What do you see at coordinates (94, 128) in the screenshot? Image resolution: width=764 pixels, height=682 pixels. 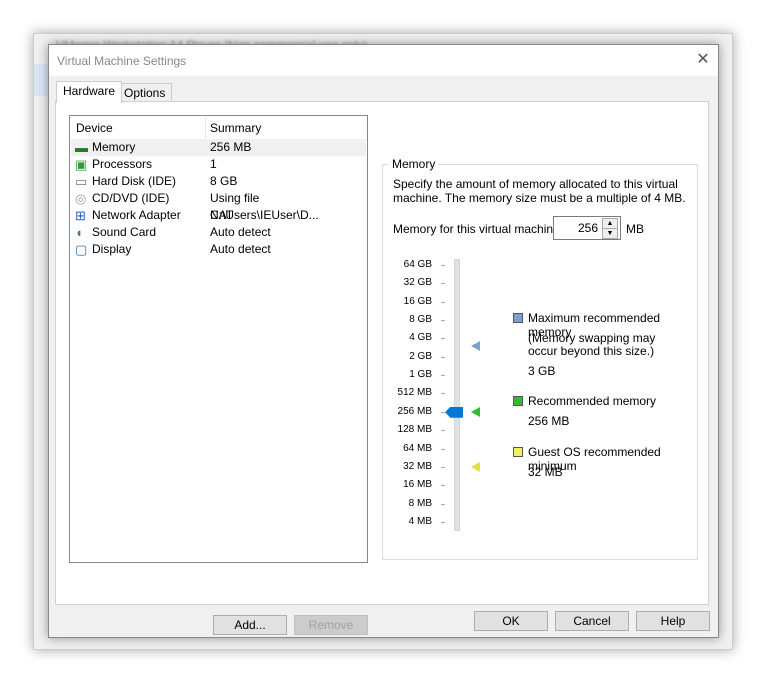 I see `column-header-device: Device` at bounding box center [94, 128].